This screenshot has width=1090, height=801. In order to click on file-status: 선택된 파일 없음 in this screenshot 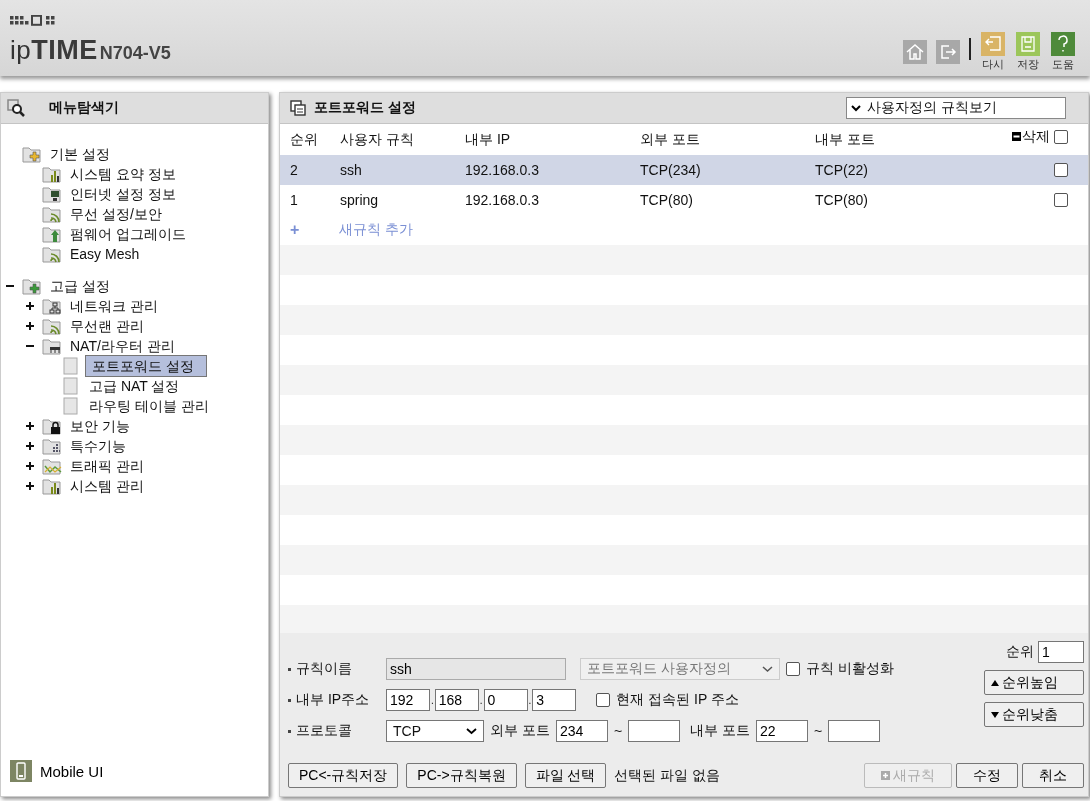, I will do `click(667, 775)`.